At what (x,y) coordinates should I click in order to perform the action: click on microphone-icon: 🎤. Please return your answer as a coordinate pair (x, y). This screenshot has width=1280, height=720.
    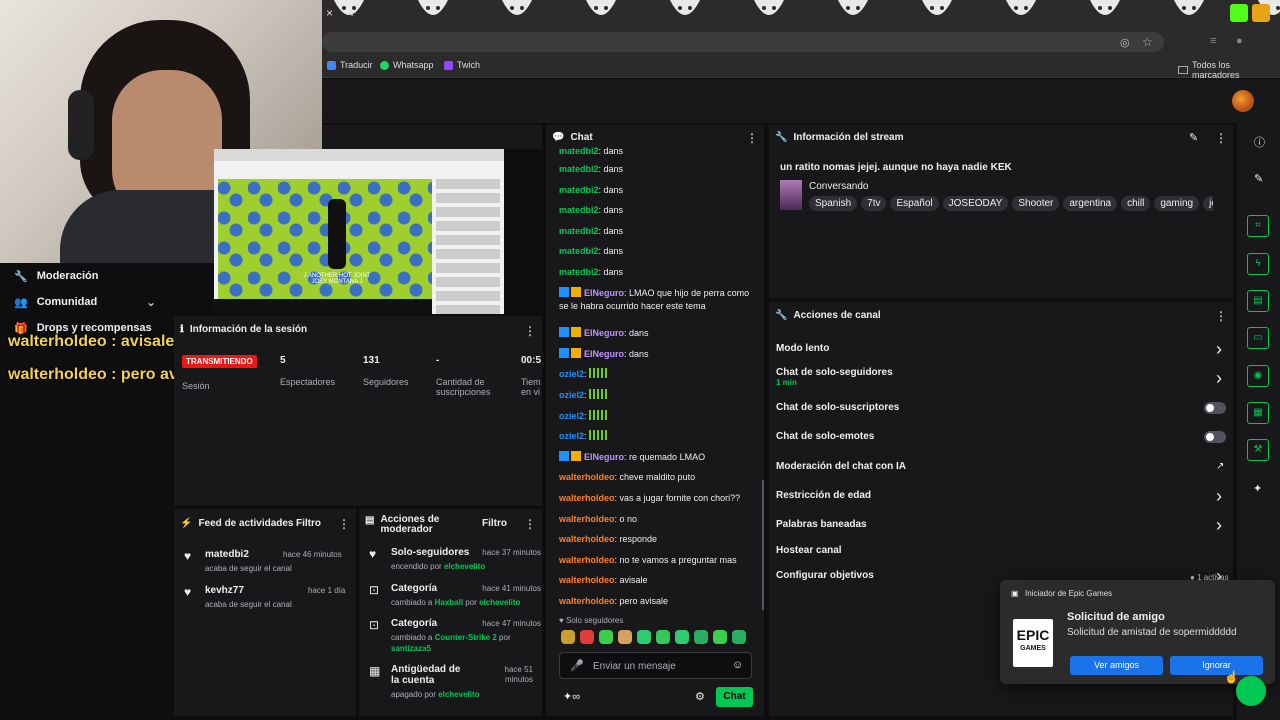
    Looking at the image, I should click on (577, 665).